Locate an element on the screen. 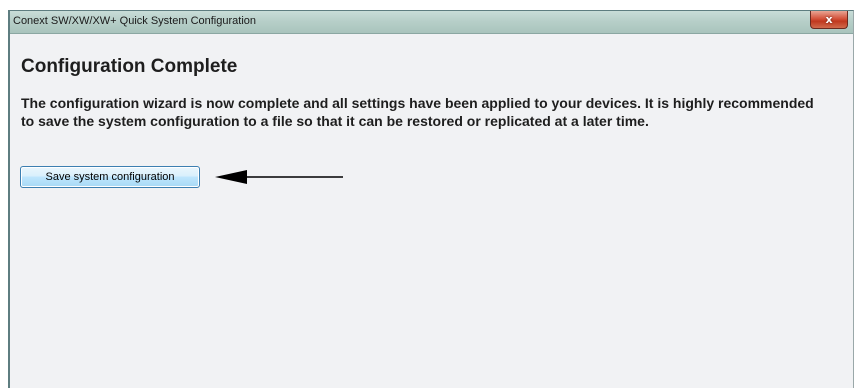 The image size is (855, 388). close-icon: x is located at coordinates (829, 19).